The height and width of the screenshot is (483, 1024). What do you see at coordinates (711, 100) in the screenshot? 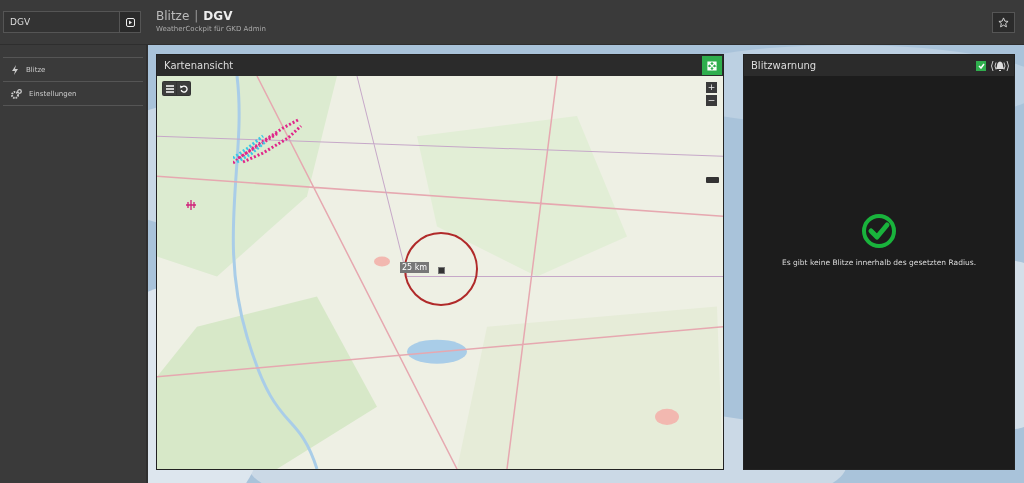
I see `zoom-out-button: −` at bounding box center [711, 100].